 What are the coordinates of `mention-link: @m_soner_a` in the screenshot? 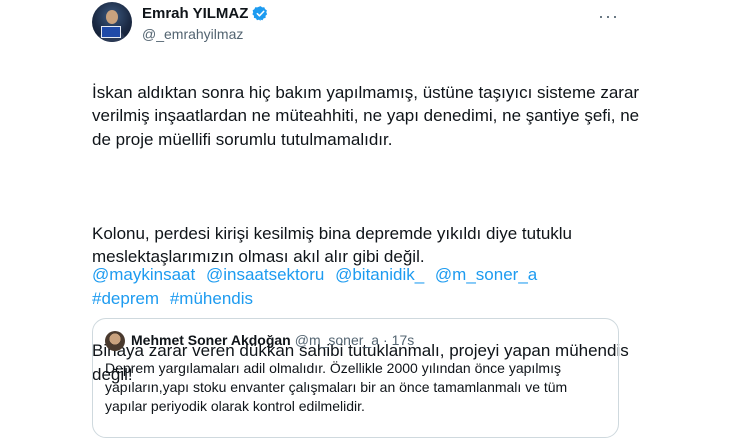 It's located at (486, 274).